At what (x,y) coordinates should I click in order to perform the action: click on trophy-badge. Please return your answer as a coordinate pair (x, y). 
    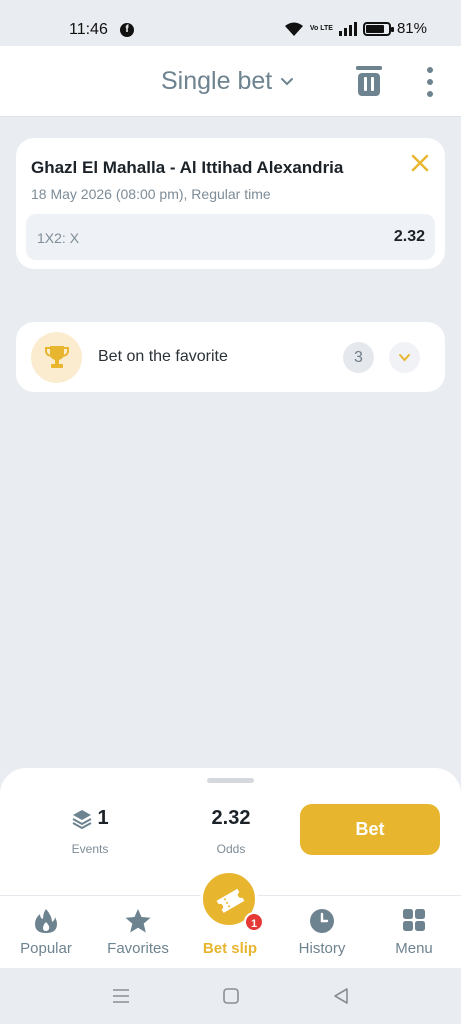
    Looking at the image, I should click on (56, 357).